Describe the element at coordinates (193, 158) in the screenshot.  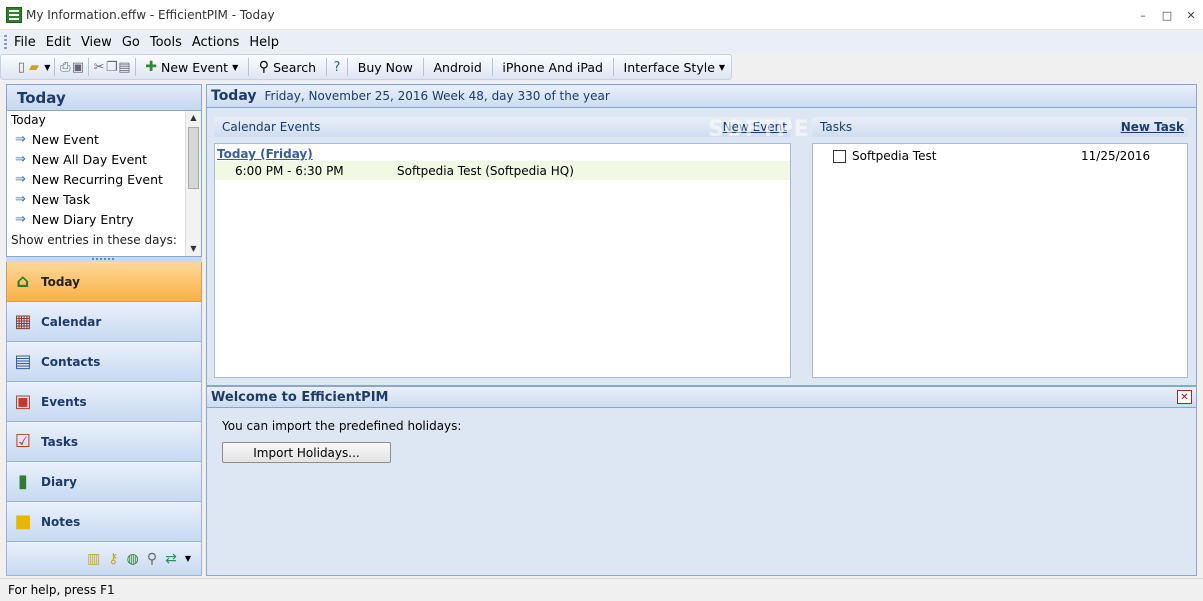
I see `scroll-thumb` at that location.